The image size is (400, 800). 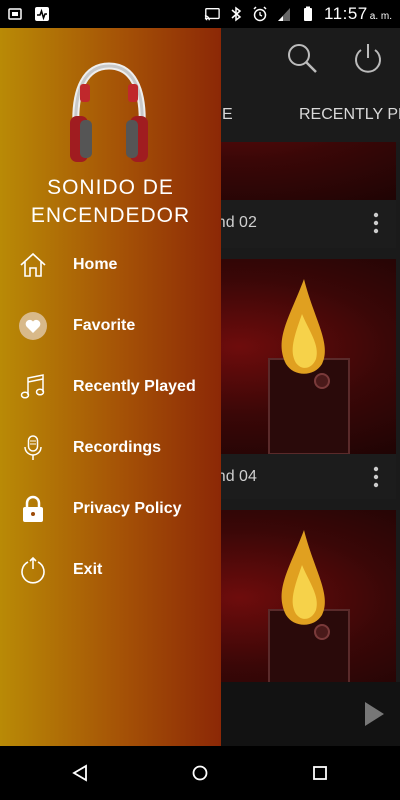 What do you see at coordinates (345, 13) in the screenshot?
I see `clock-time: 11:57` at bounding box center [345, 13].